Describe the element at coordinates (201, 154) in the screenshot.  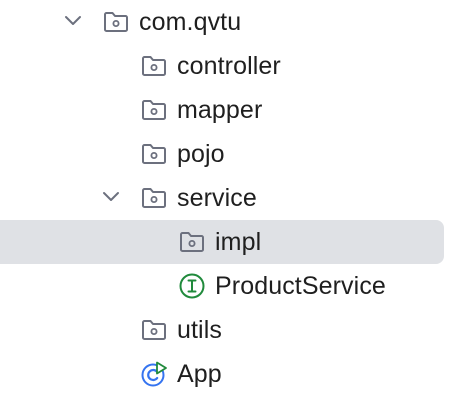
I see `tree-item-label: pojo` at that location.